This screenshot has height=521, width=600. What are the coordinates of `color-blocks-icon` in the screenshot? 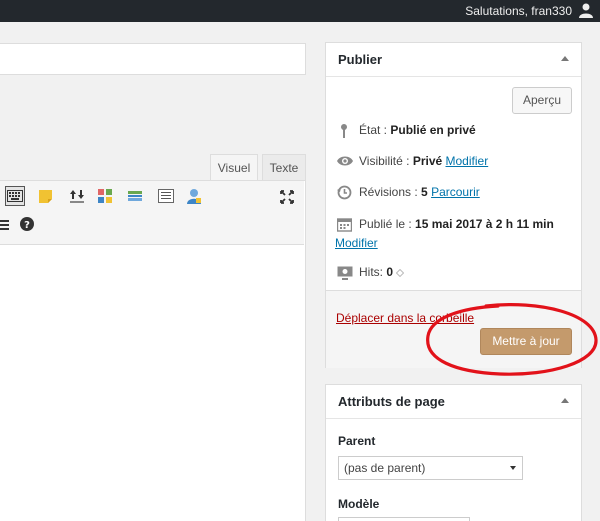 It's located at (105, 196).